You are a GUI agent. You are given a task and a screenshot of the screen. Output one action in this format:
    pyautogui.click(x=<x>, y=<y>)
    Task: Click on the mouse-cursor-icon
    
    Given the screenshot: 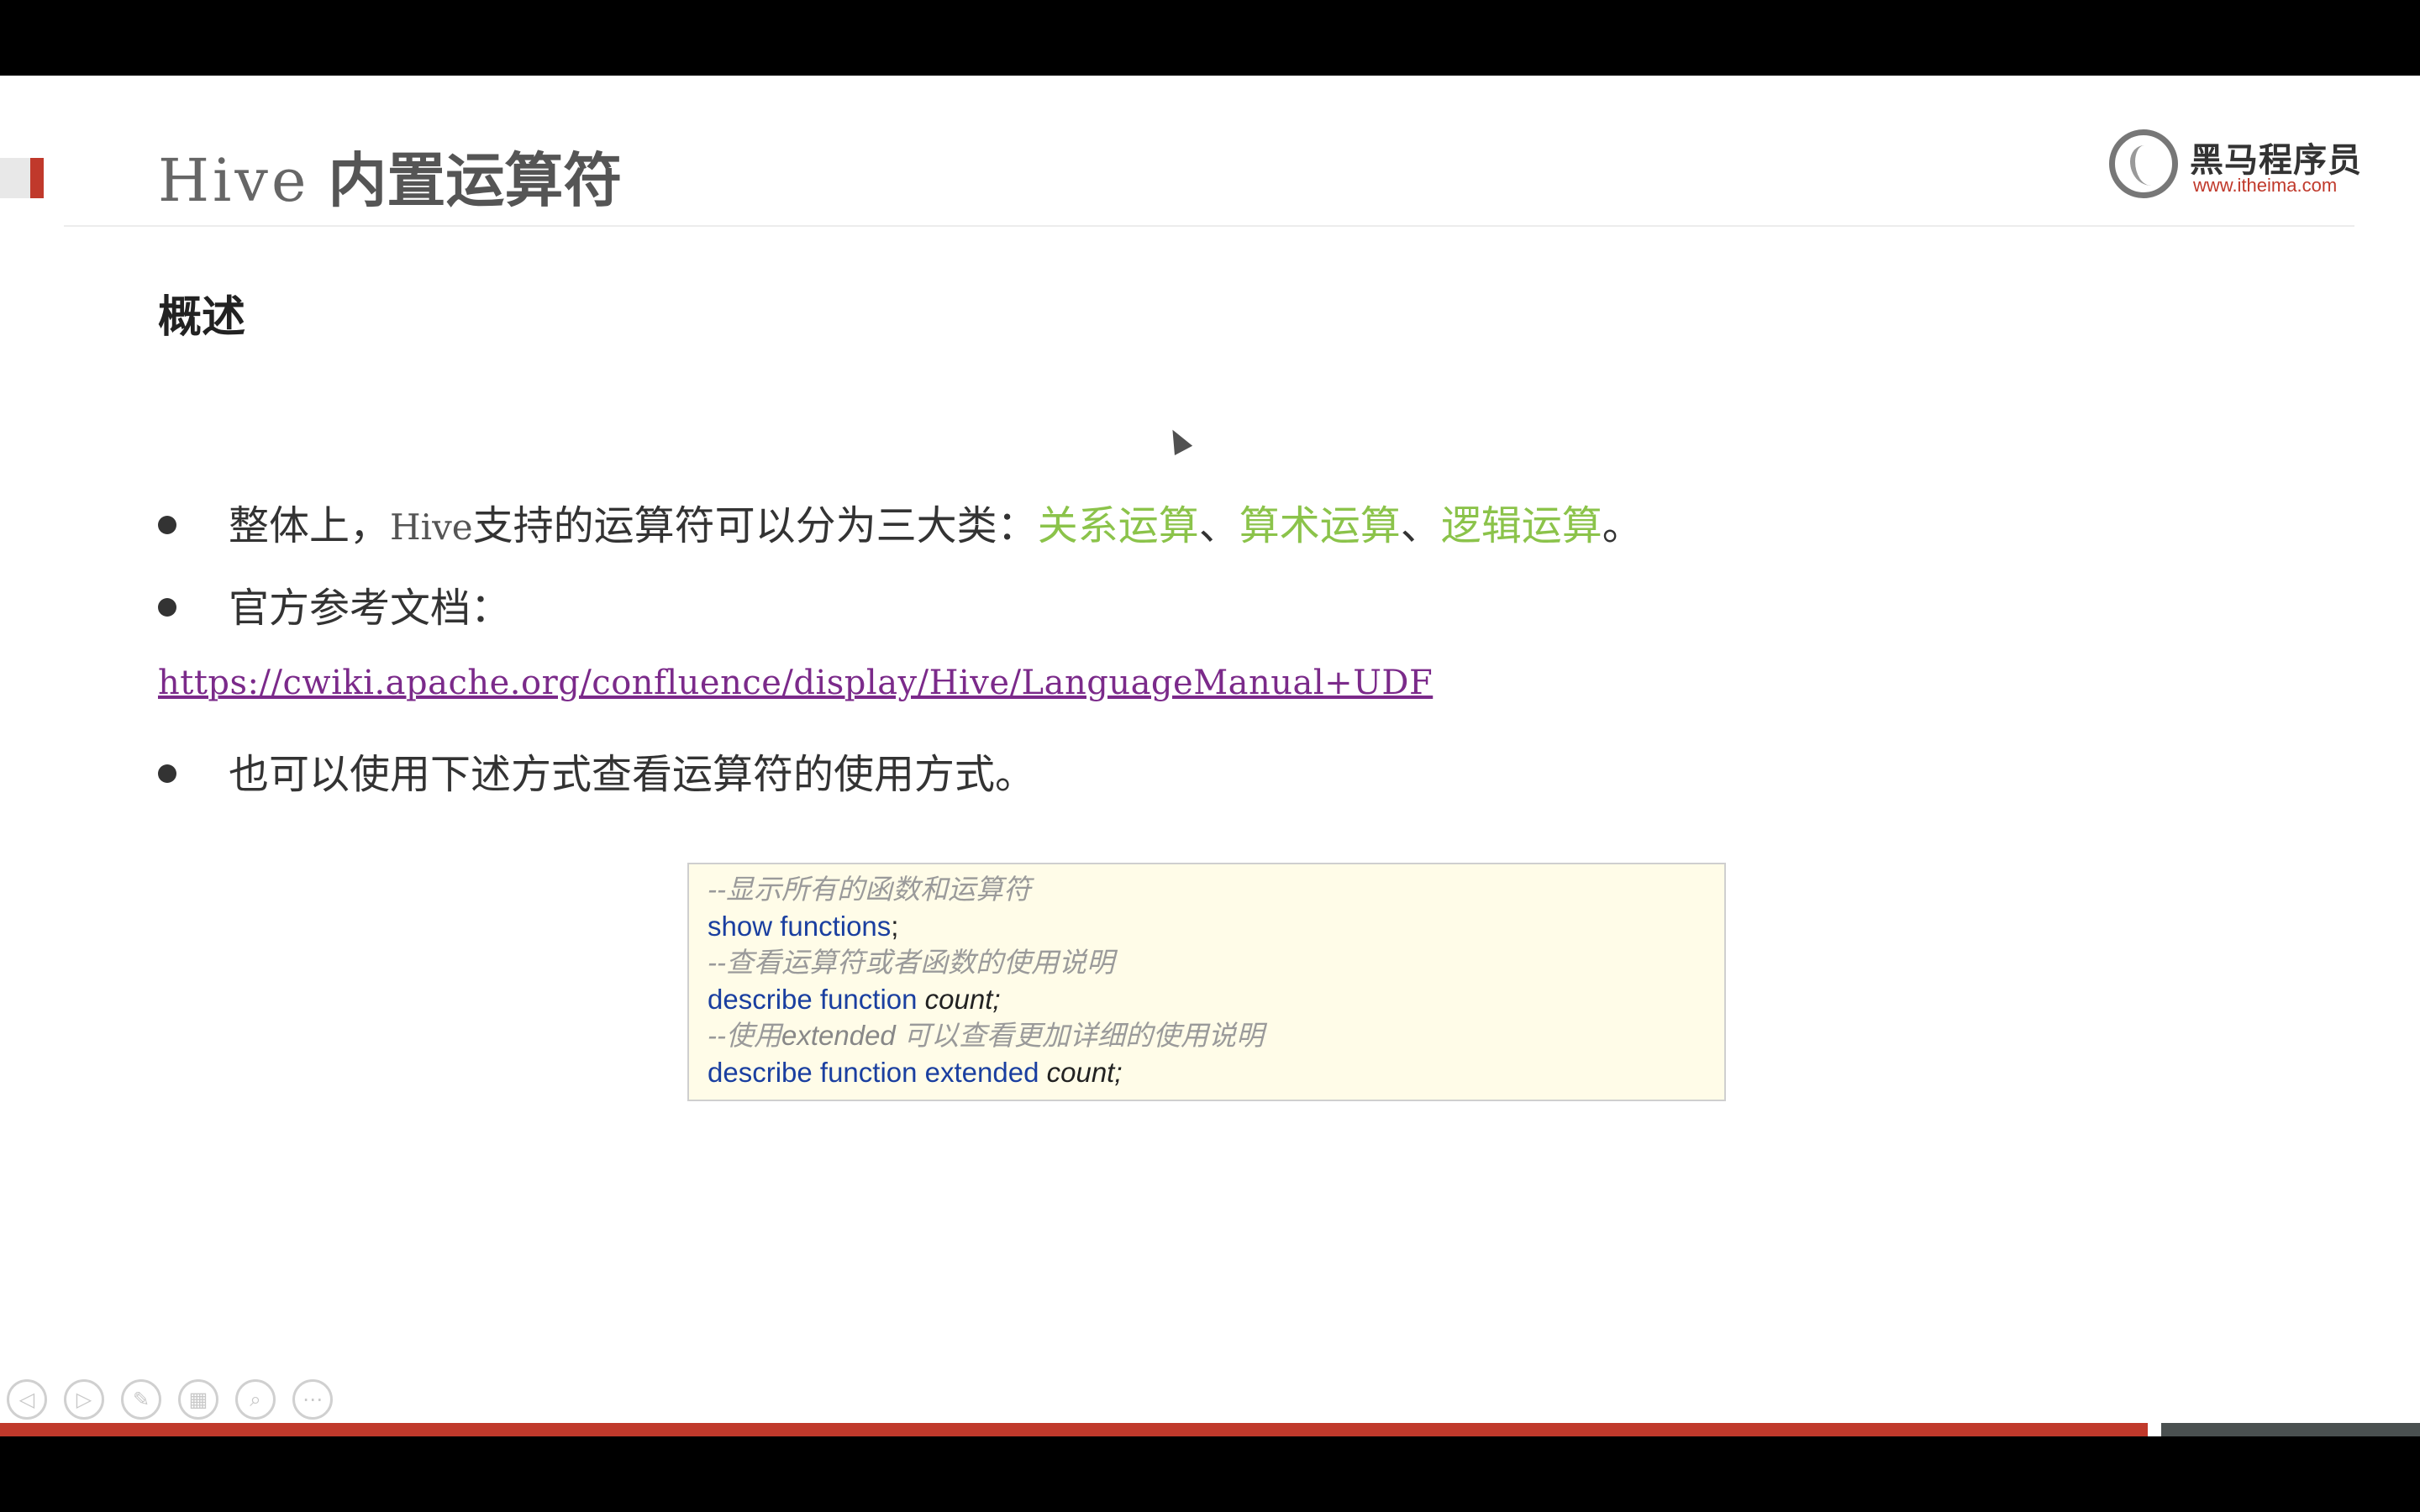 What is the action you would take?
    pyautogui.click(x=1178, y=440)
    